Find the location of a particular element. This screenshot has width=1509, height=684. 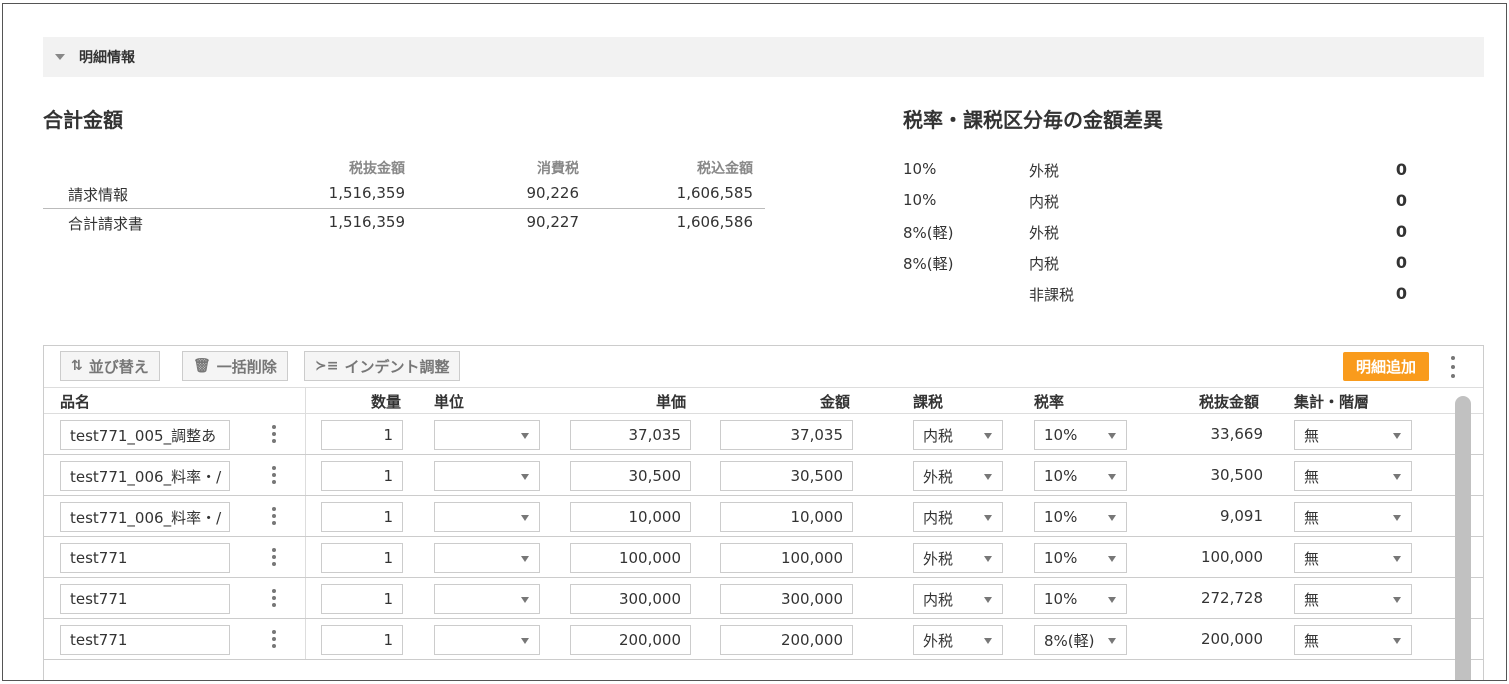

col-tax-rate: 税率 is located at coordinates (1049, 401).